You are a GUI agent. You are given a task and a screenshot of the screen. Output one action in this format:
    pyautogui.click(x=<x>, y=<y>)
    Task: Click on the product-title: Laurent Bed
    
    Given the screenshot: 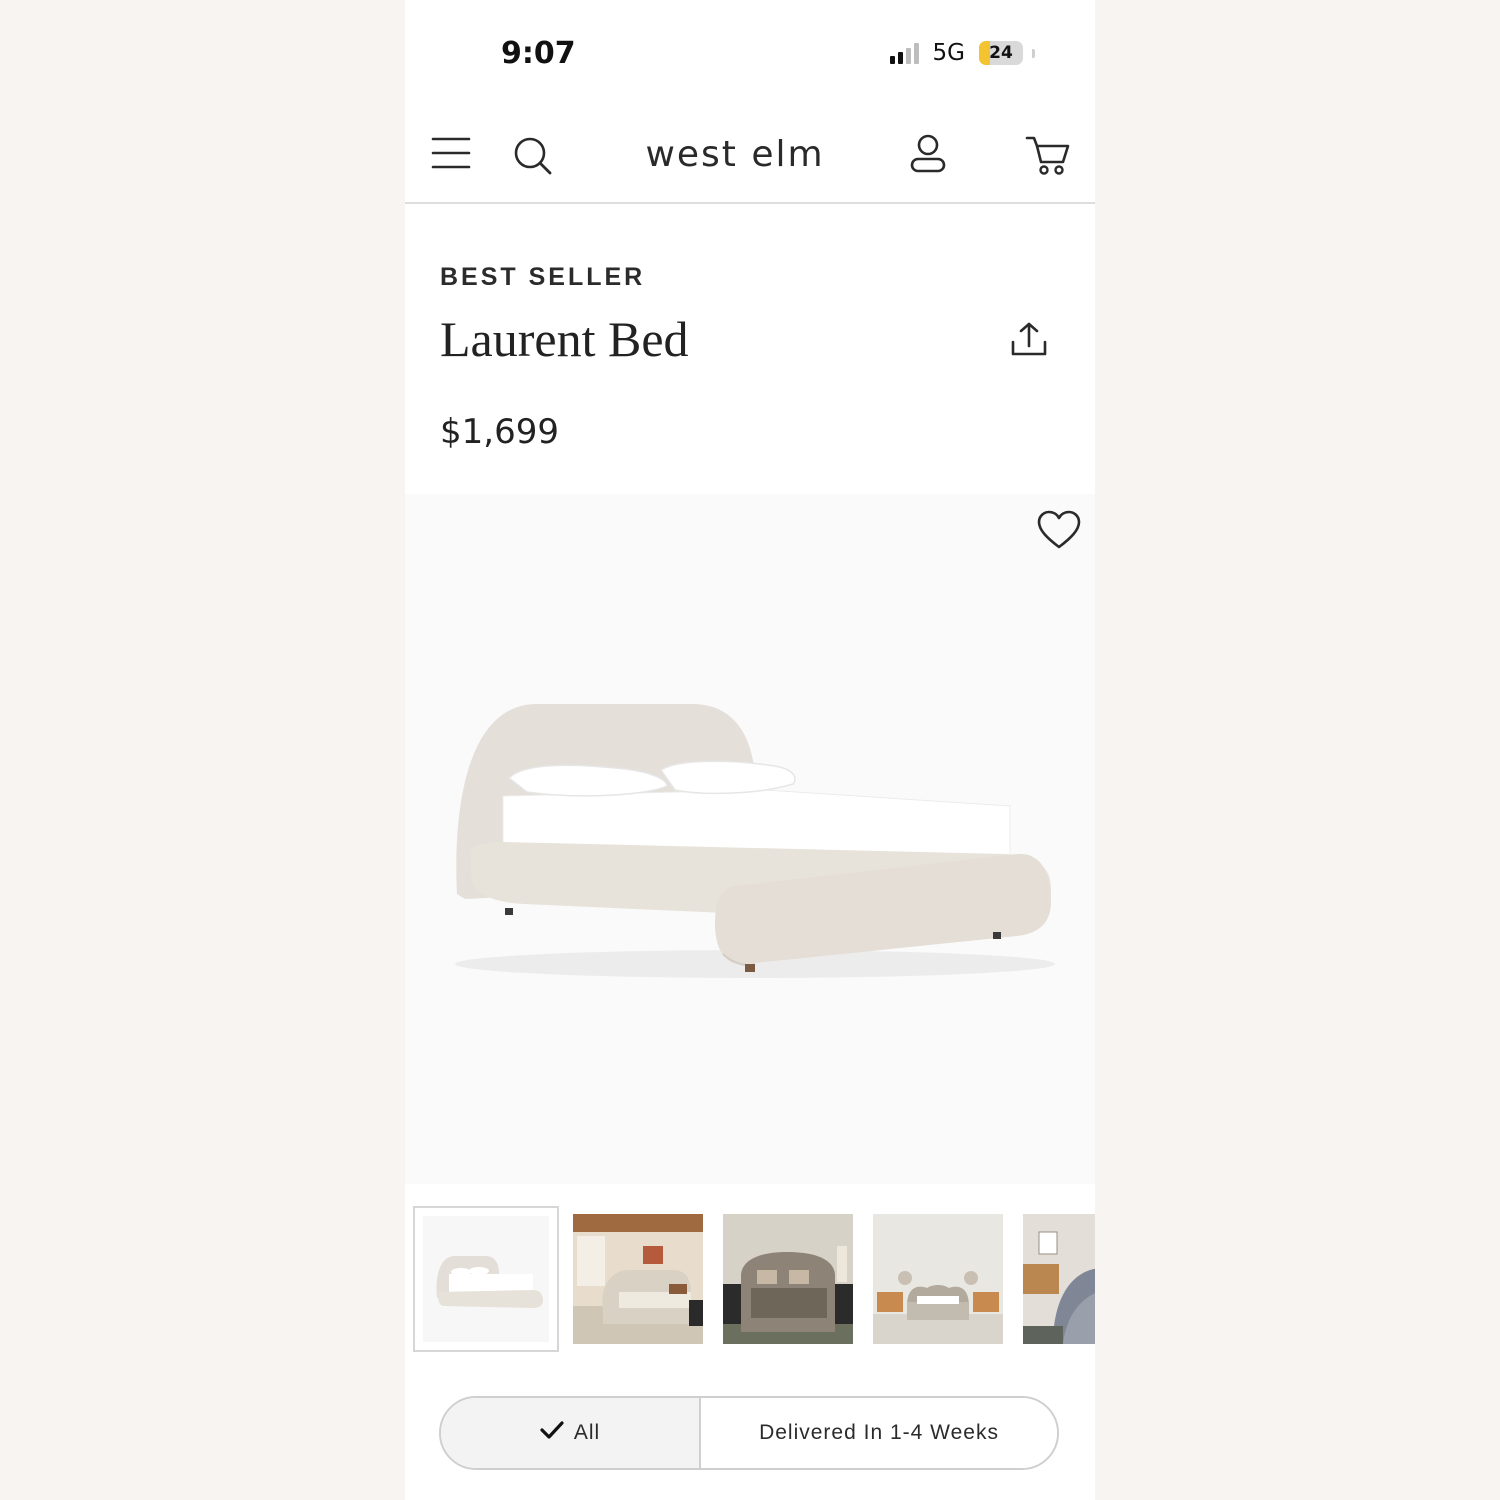 What is the action you would take?
    pyautogui.click(x=564, y=339)
    